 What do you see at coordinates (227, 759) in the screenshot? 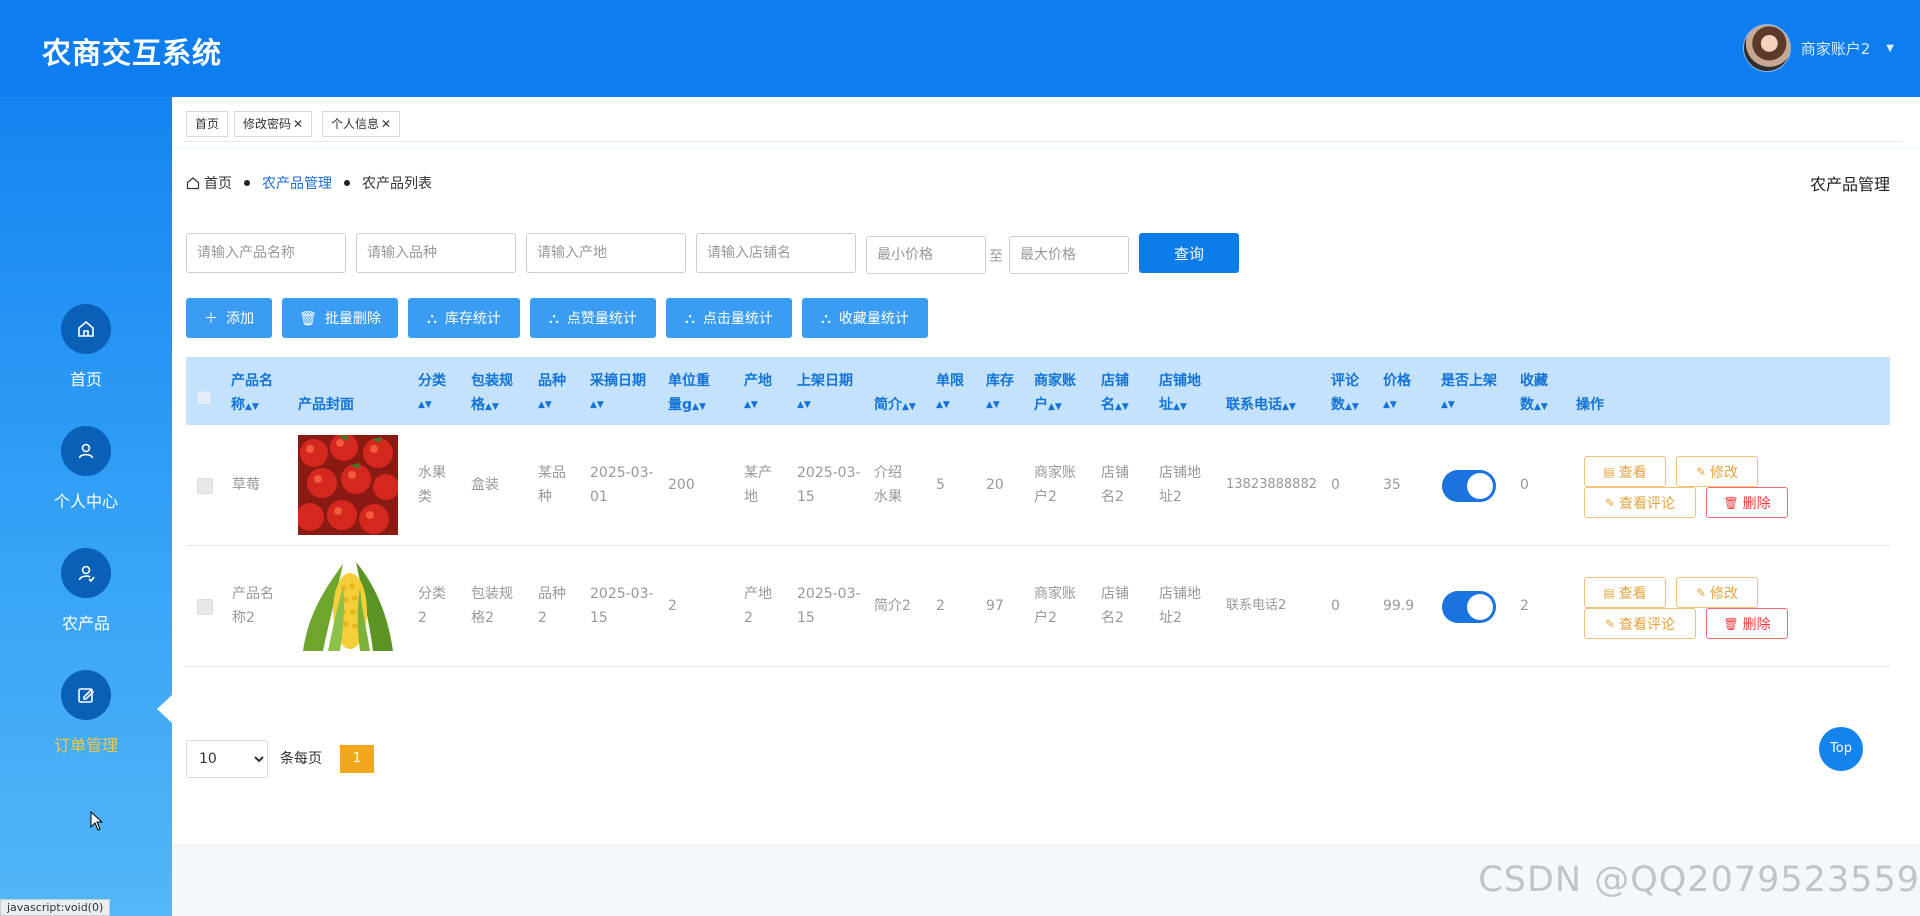
I see `page-size-select: 10` at bounding box center [227, 759].